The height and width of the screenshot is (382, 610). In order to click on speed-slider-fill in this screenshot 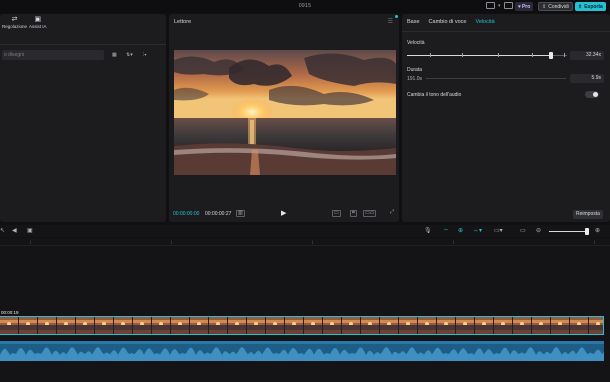, I will do `click(479, 55)`.